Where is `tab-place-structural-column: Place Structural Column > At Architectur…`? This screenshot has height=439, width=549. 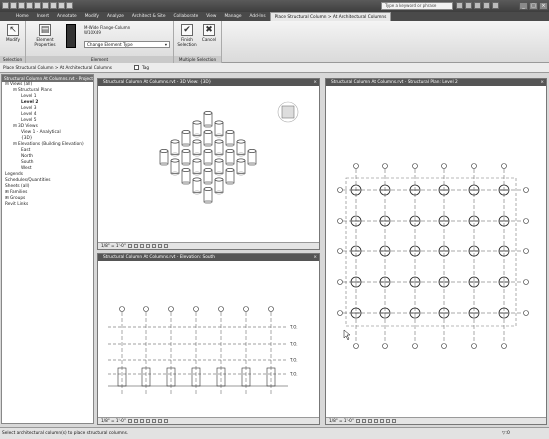 tab-place-structural-column: Place Structural Column > At Architectur… is located at coordinates (330, 16).